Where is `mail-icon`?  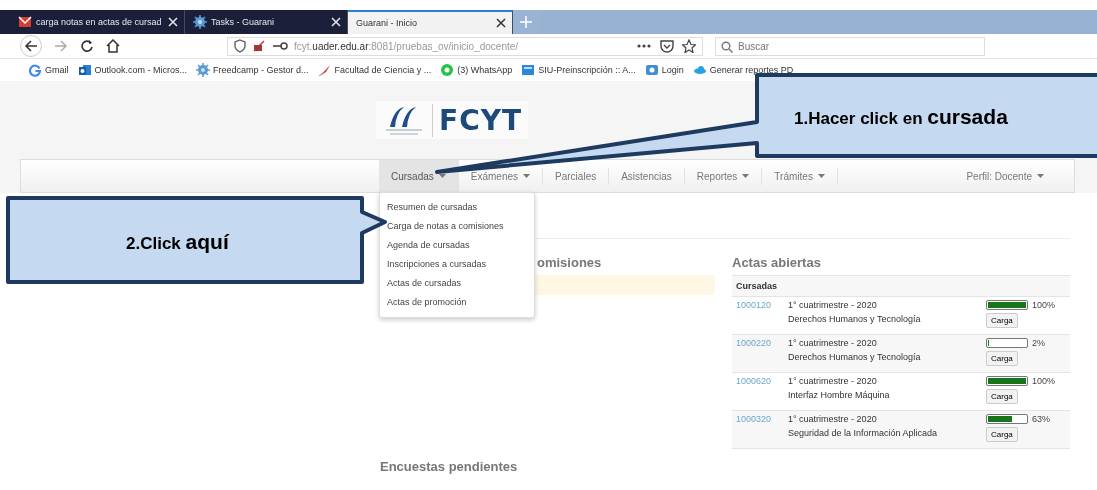 mail-icon is located at coordinates (25, 22).